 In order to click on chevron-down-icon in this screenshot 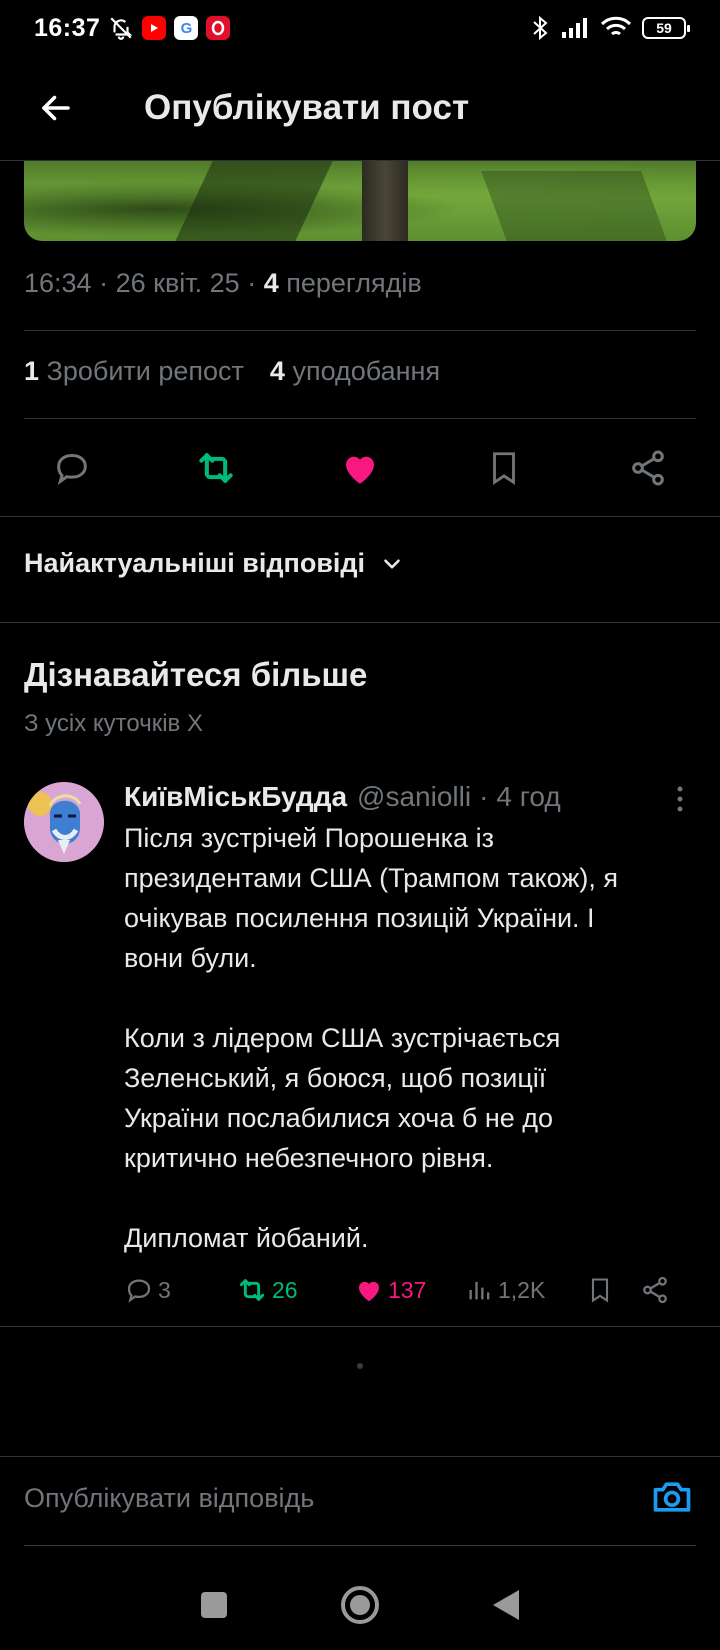, I will do `click(392, 563)`.